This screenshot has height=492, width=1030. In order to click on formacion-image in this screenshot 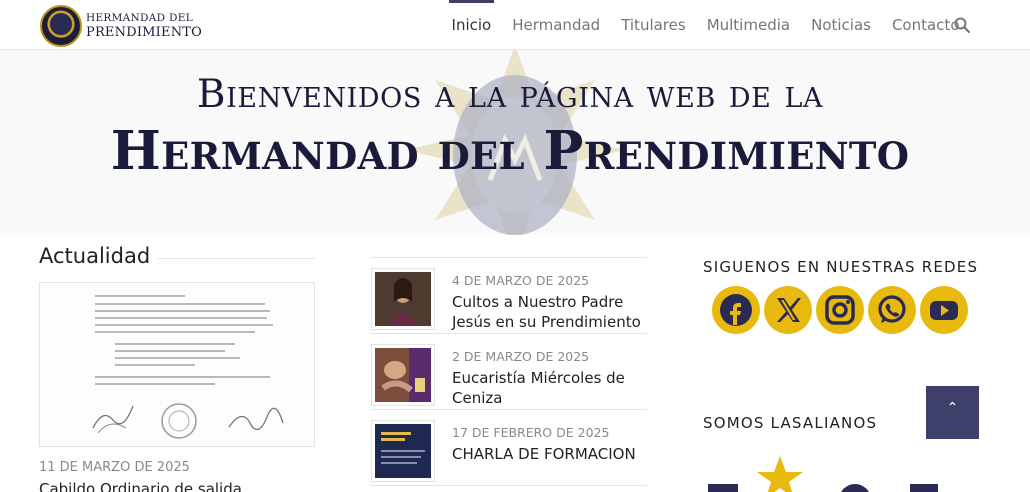, I will do `click(403, 451)`.